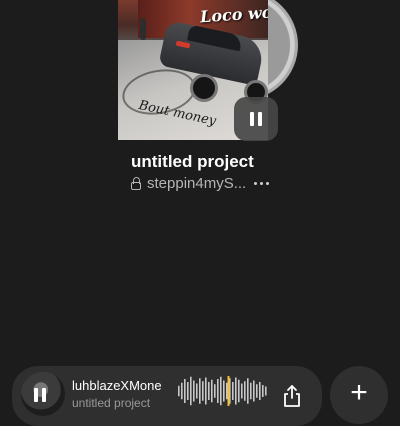 The image size is (400, 426). I want to click on add-button: +, so click(359, 395).